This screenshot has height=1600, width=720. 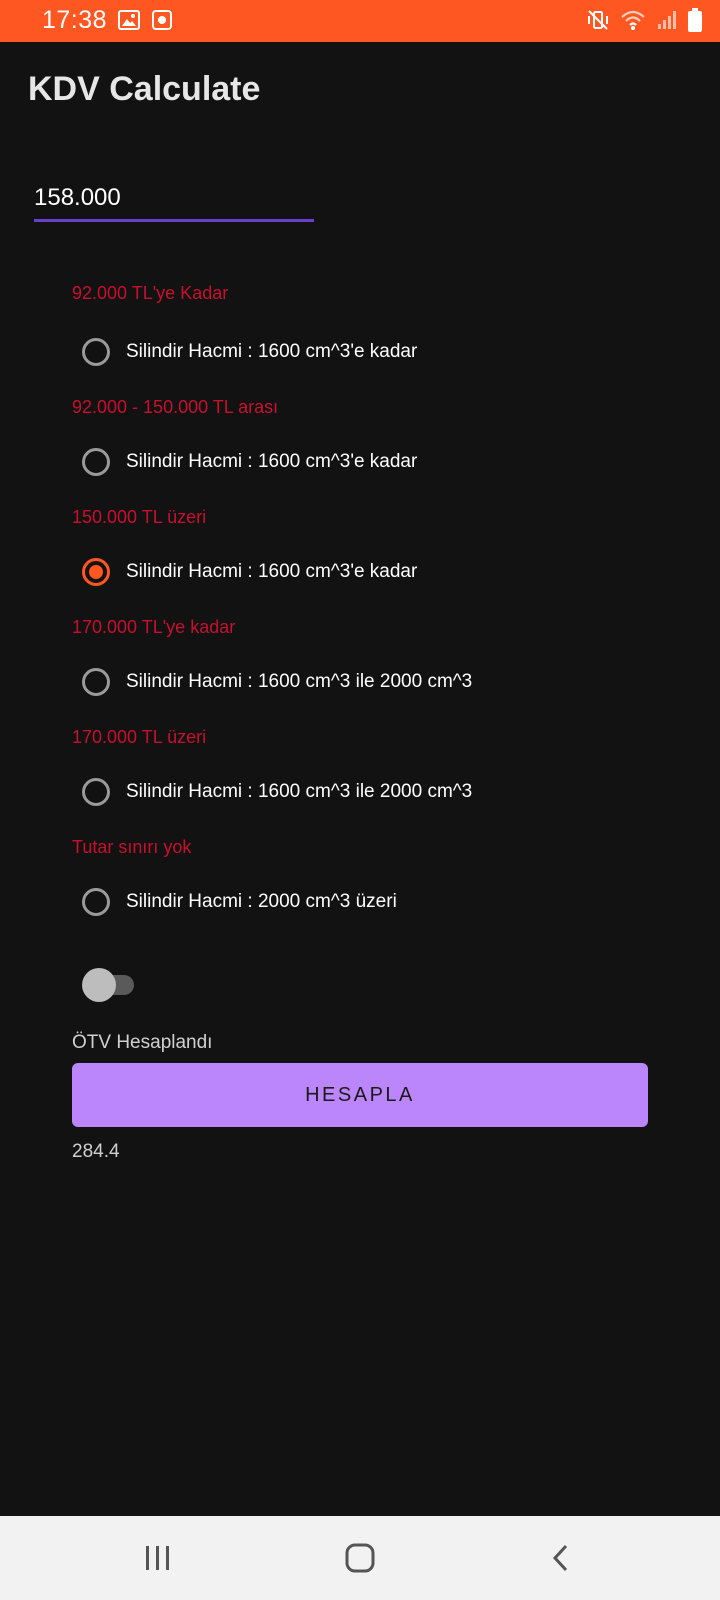 I want to click on otv-toggle-switch, so click(x=109, y=985).